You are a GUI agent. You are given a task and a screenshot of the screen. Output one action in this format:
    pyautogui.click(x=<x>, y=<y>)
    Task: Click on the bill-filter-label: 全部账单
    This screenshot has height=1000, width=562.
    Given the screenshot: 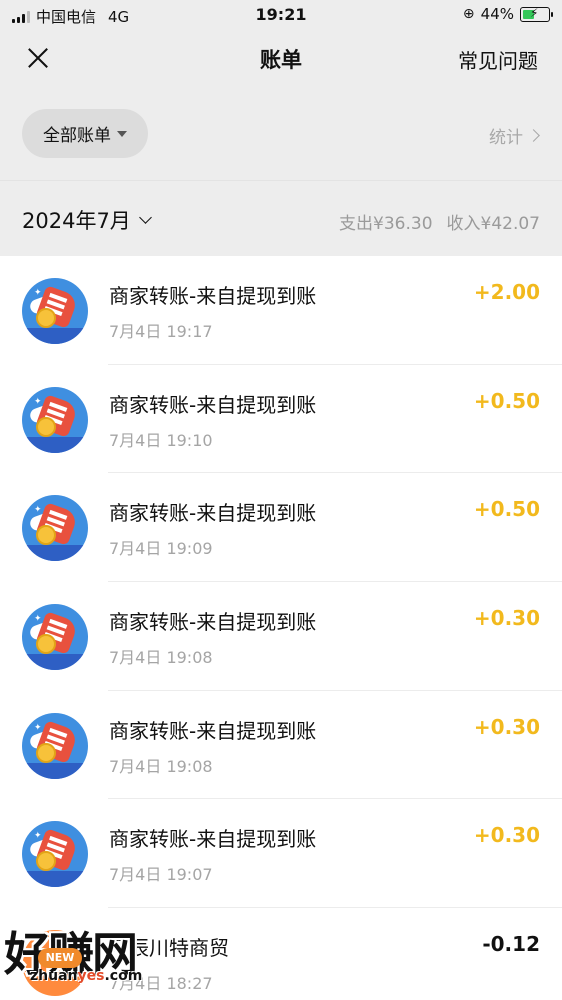 What is the action you would take?
    pyautogui.click(x=77, y=136)
    